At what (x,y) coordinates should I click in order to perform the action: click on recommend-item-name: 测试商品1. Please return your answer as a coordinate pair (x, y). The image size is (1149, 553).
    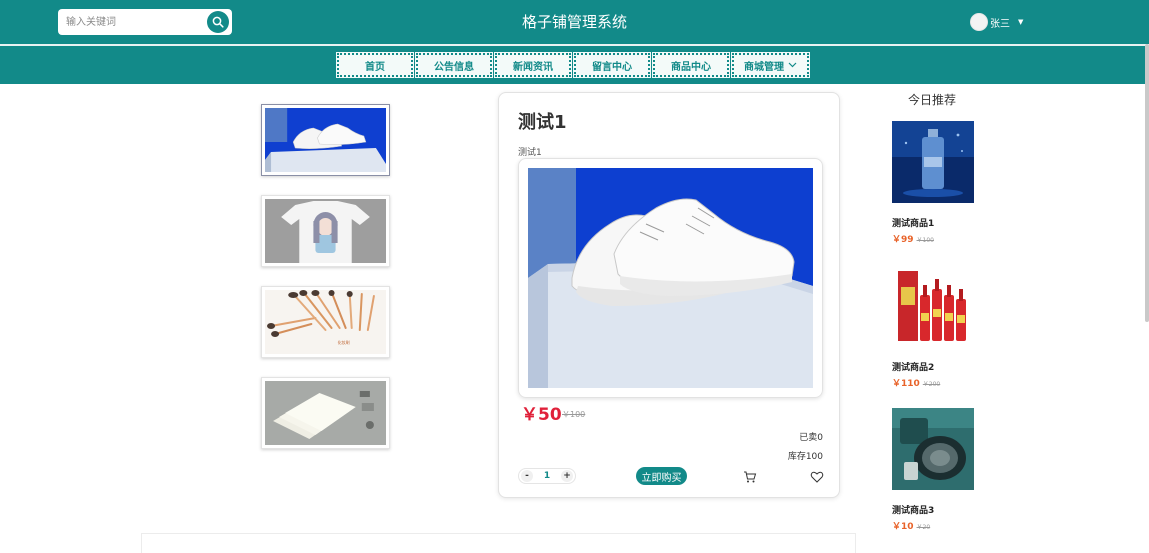
    Looking at the image, I should click on (913, 224).